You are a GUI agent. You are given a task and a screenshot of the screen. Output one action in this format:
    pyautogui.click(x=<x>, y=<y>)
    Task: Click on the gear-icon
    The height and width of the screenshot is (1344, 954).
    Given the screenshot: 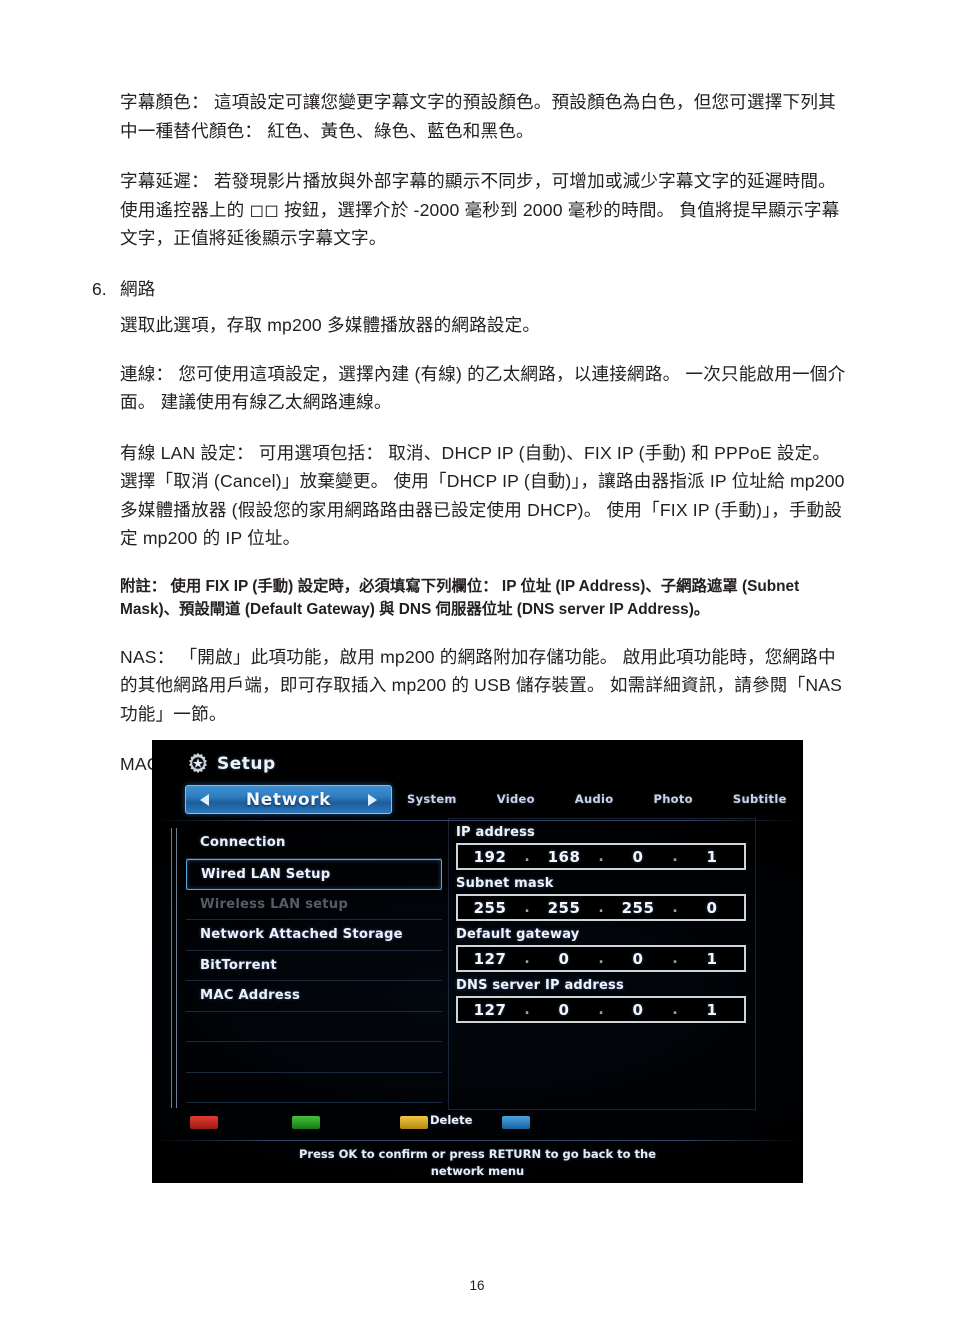 What is the action you would take?
    pyautogui.click(x=198, y=763)
    